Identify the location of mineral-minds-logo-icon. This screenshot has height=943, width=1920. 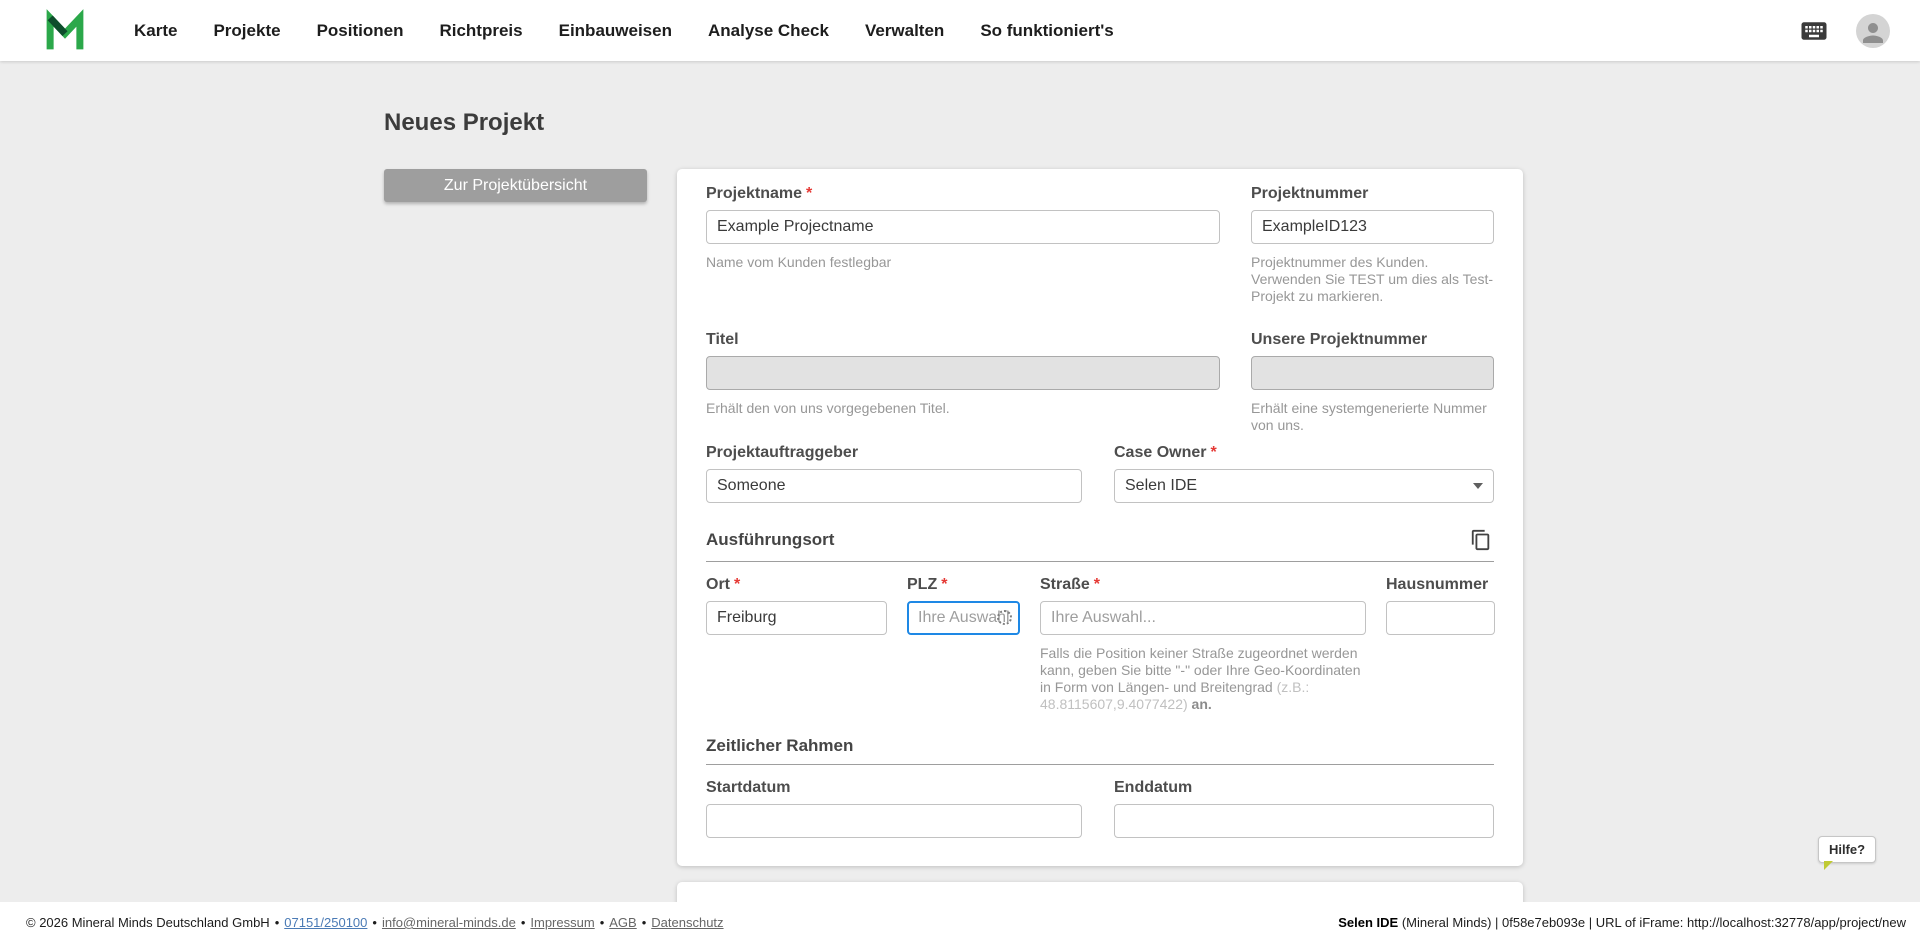
(65, 28).